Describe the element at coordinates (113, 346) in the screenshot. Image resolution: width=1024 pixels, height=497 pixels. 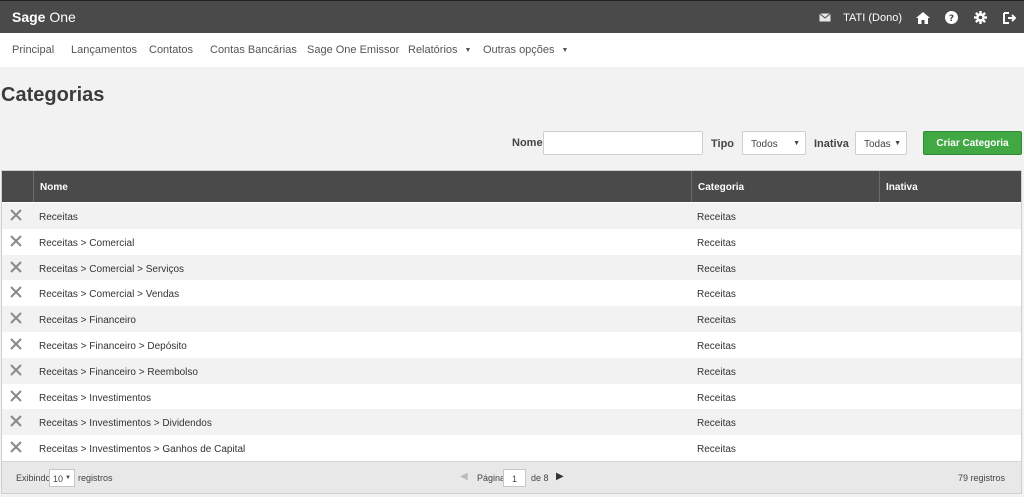
I see `cell-nome: Receitas > Financeiro > Depósito` at that location.